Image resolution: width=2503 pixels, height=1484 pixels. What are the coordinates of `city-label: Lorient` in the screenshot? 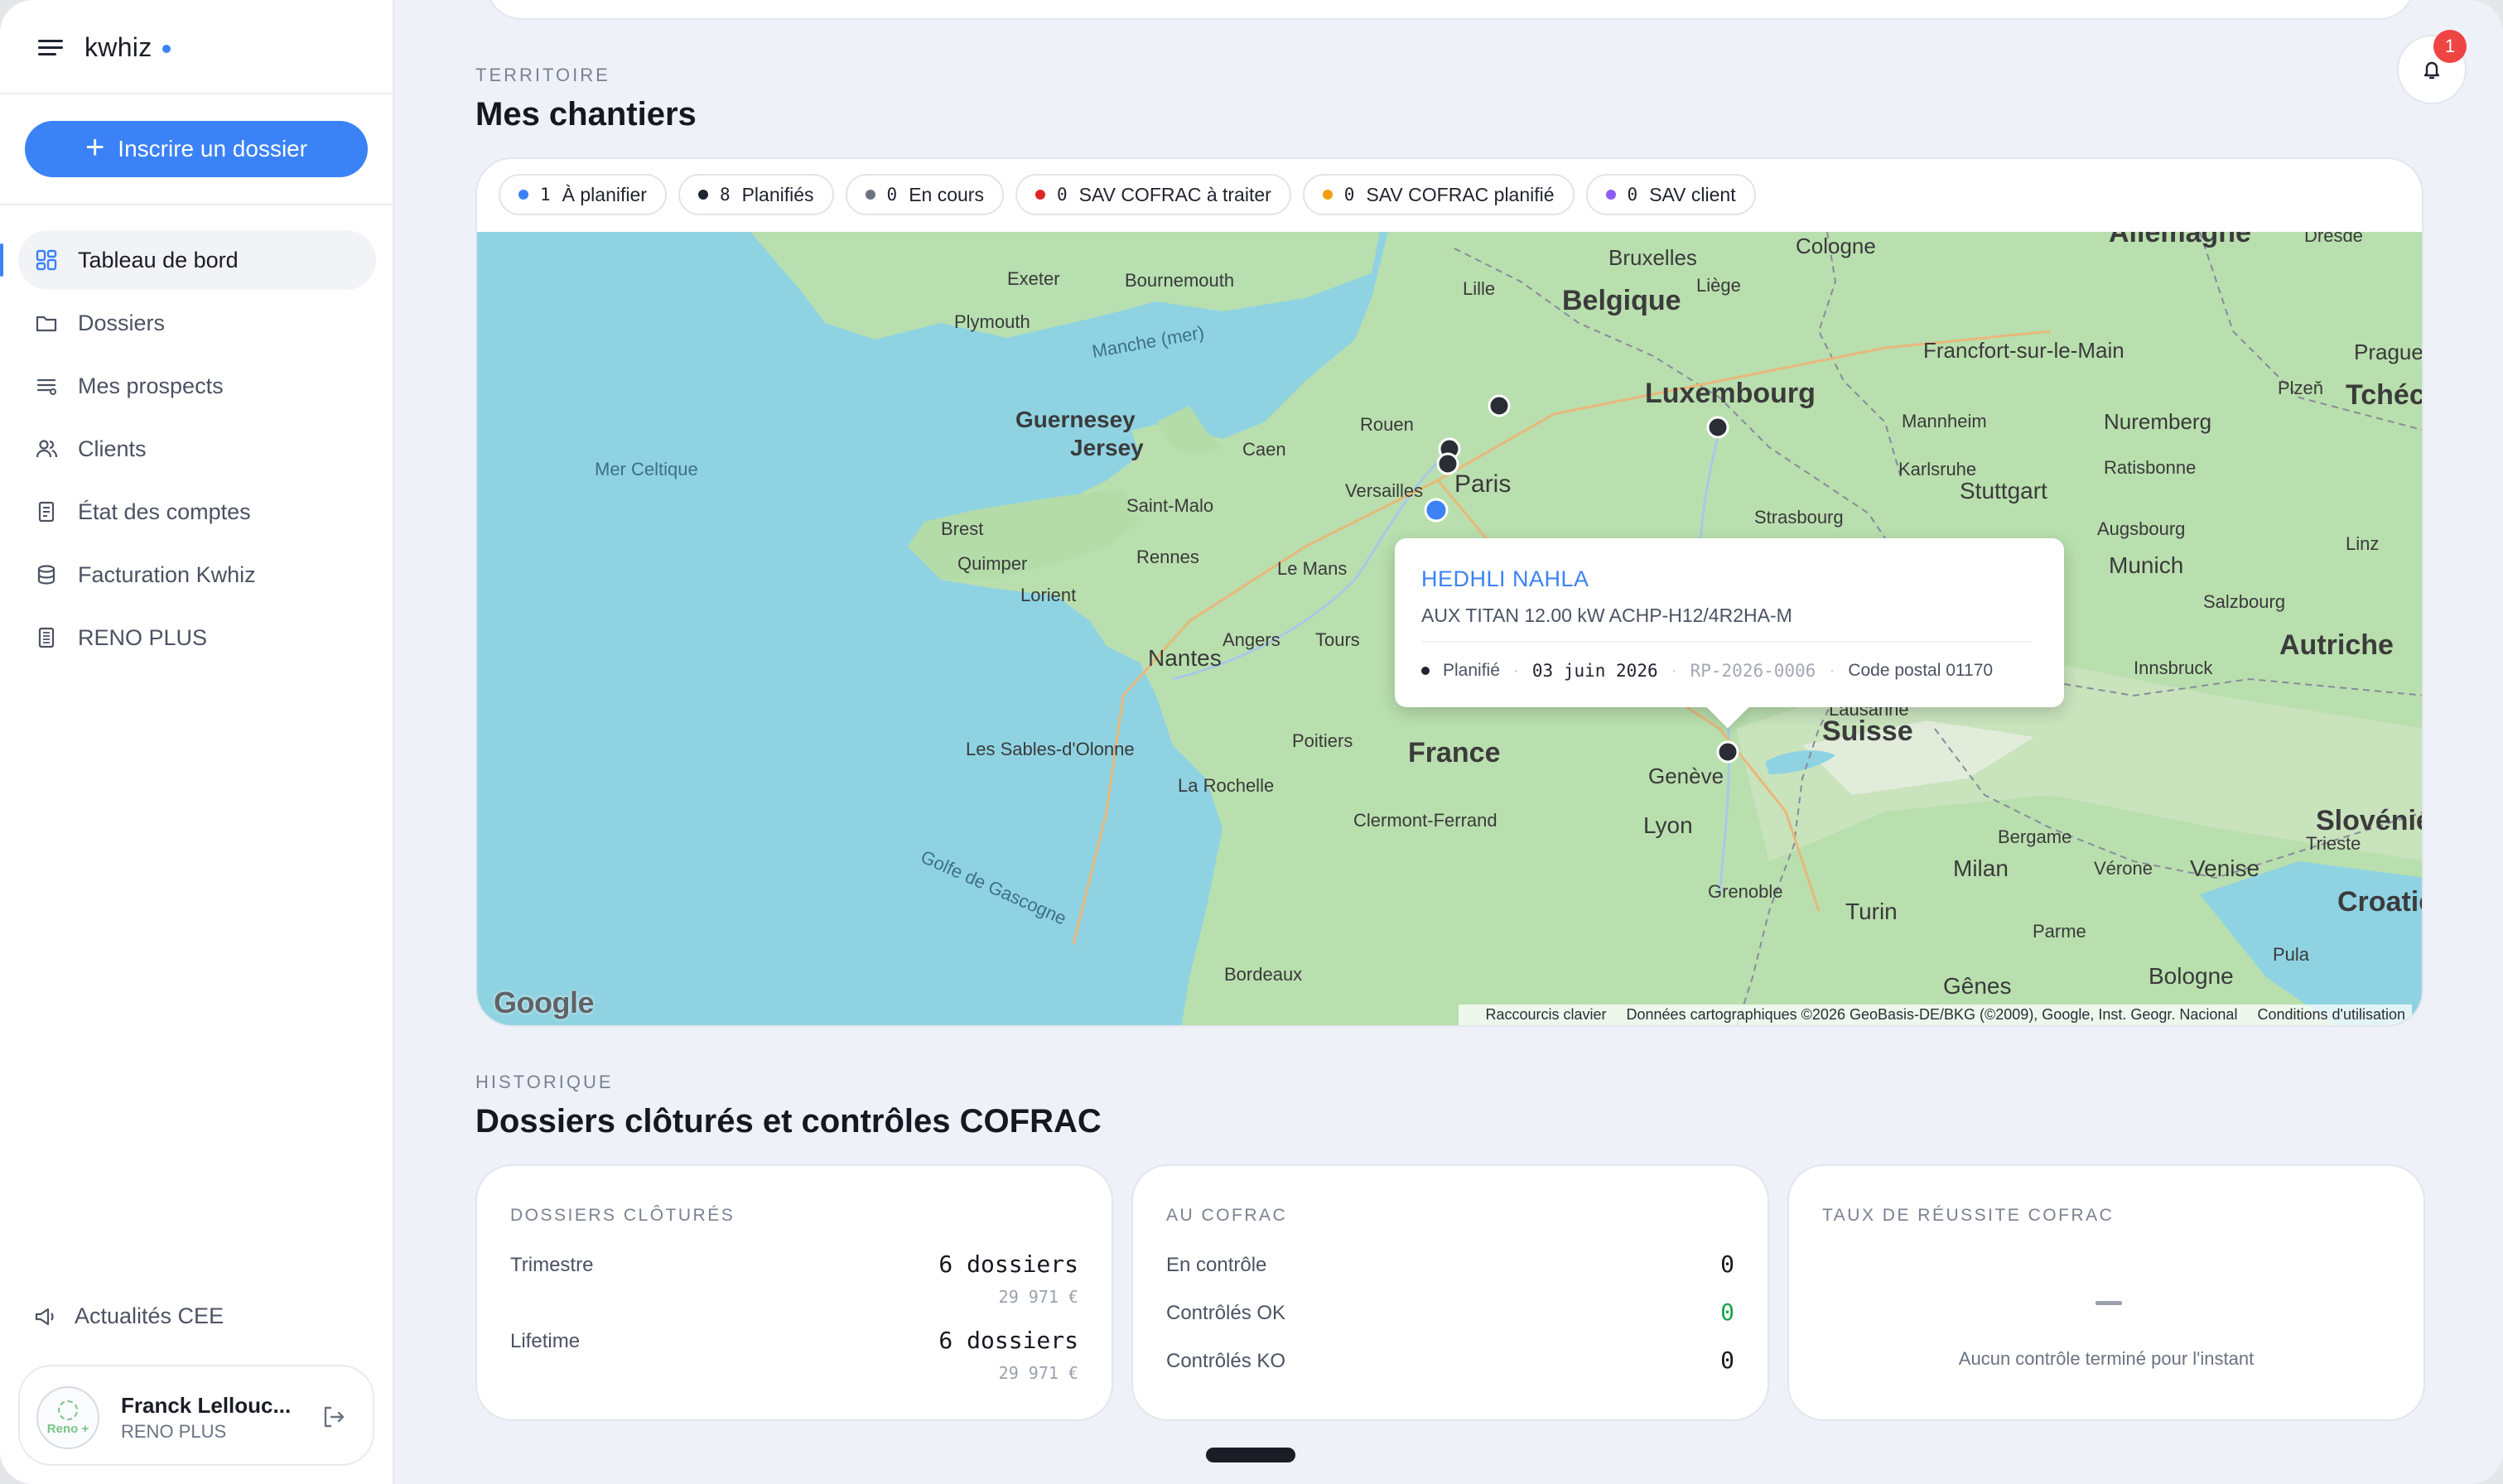 It's located at (1048, 595).